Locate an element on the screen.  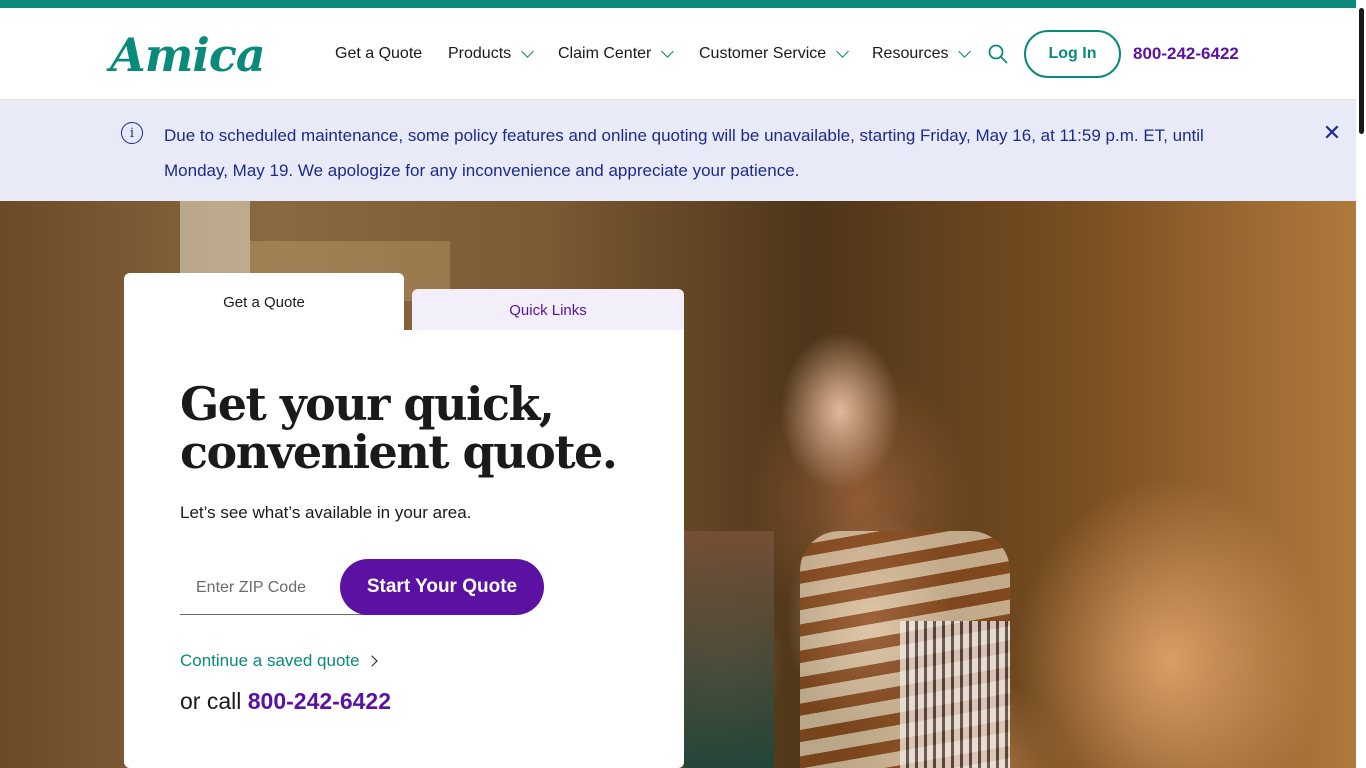
nav-customer-service: Customer Service is located at coordinates (774, 54).